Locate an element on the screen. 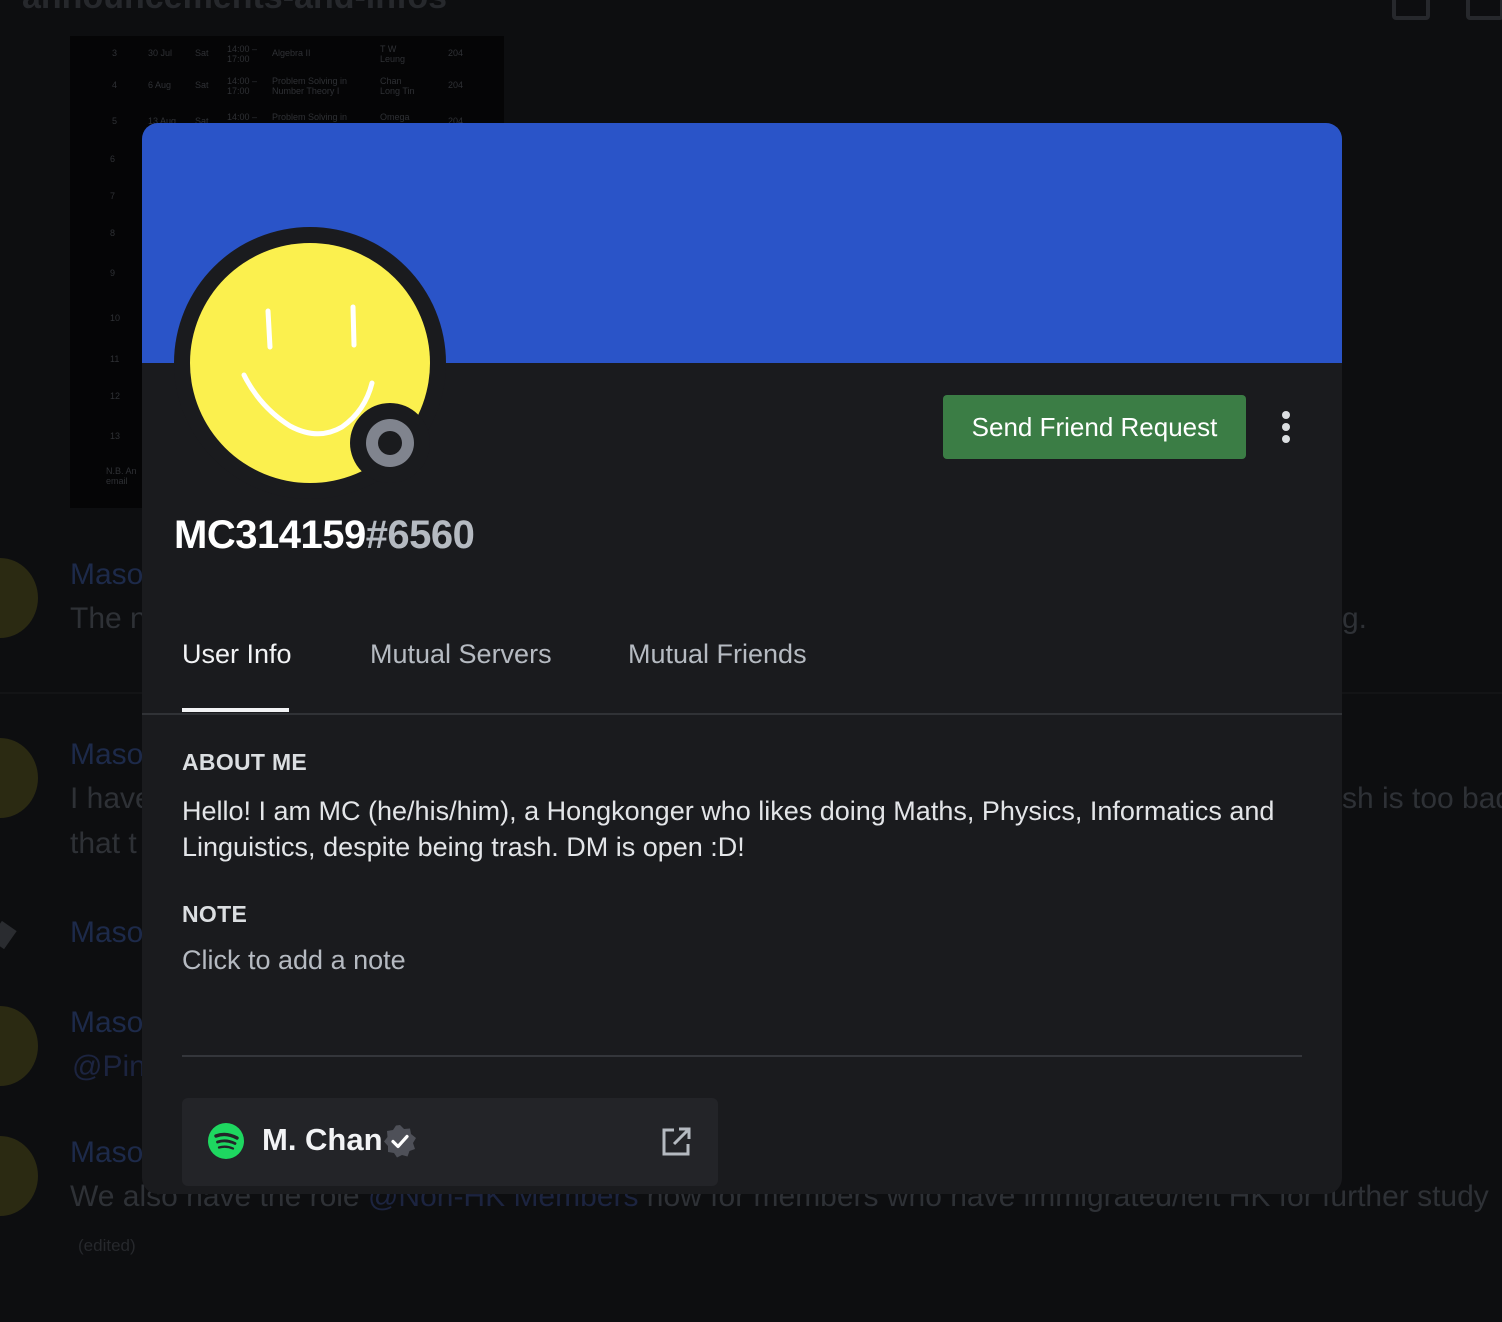  schedule-row-number: 9 is located at coordinates (113, 273).